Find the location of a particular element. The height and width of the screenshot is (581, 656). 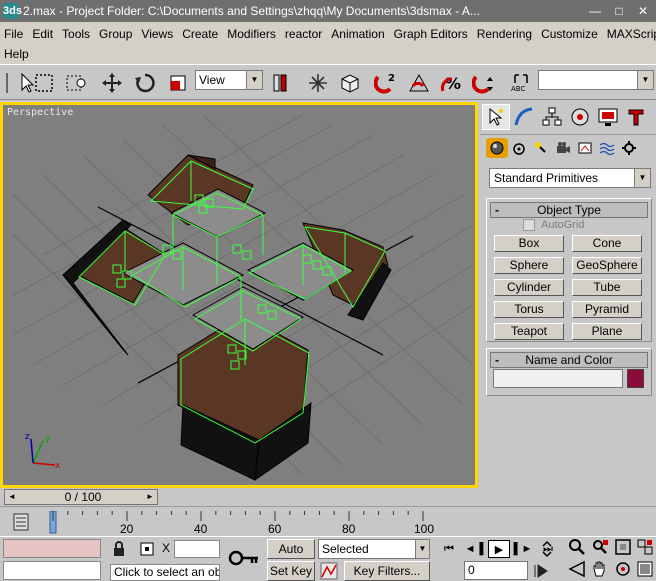

curve-editor-icon is located at coordinates (22, 522).